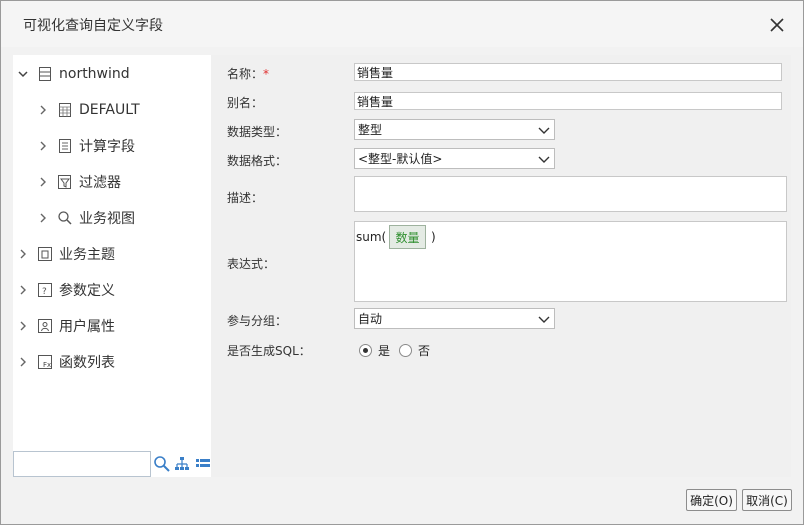 The image size is (804, 525). What do you see at coordinates (251, 264) in the screenshot?
I see `expression-label: 表达式：` at bounding box center [251, 264].